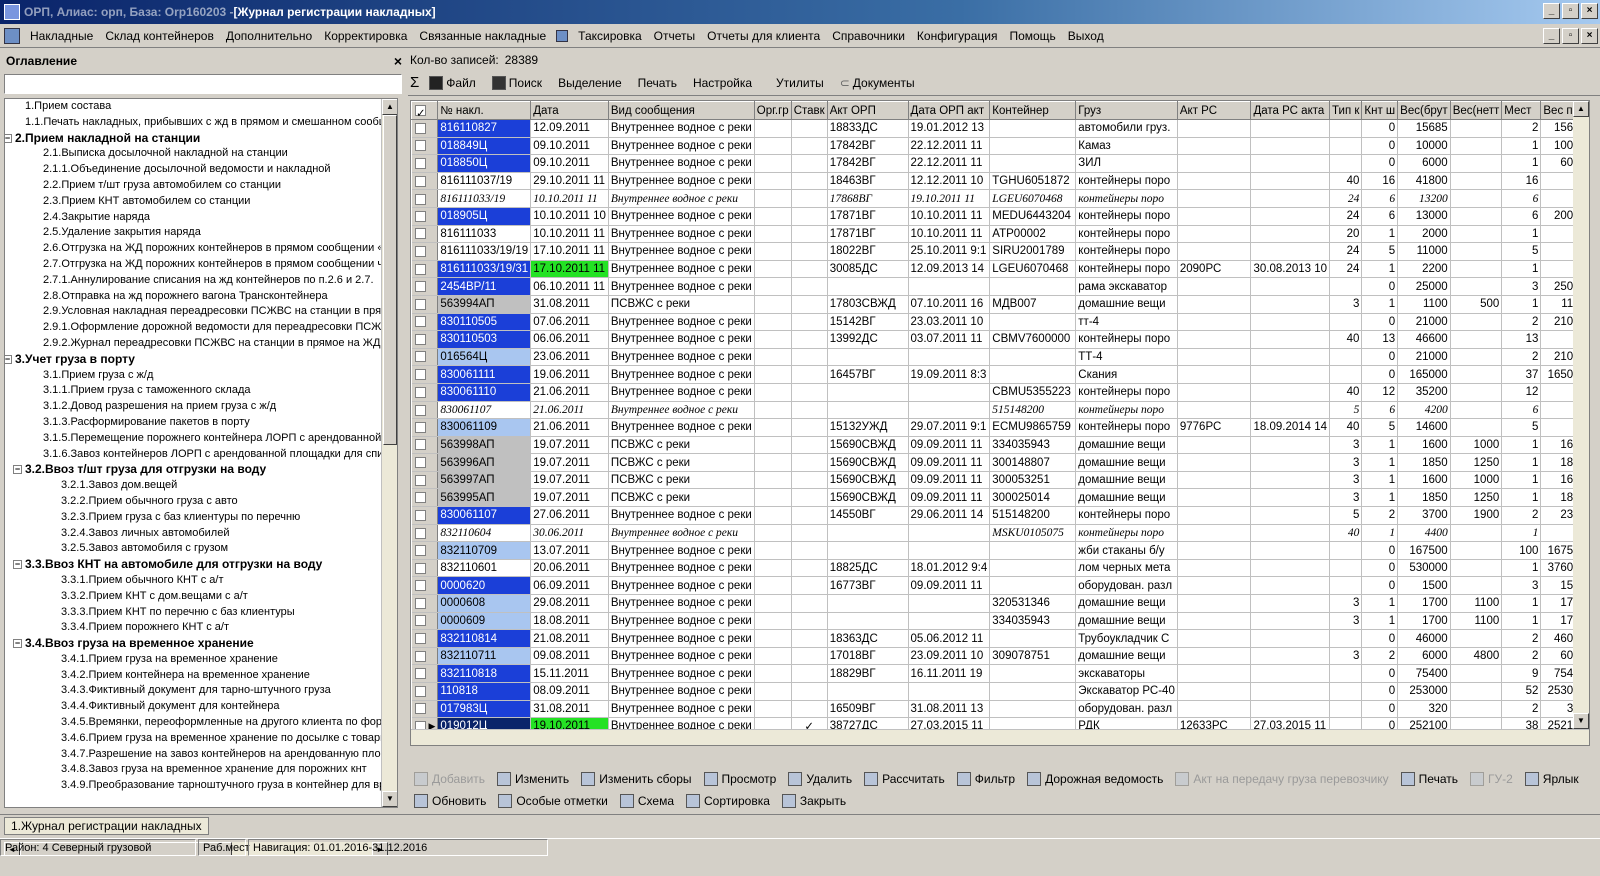 Image resolution: width=1600 pixels, height=876 pixels. What do you see at coordinates (728, 801) in the screenshot?
I see `bottom-button: Сортировка` at bounding box center [728, 801].